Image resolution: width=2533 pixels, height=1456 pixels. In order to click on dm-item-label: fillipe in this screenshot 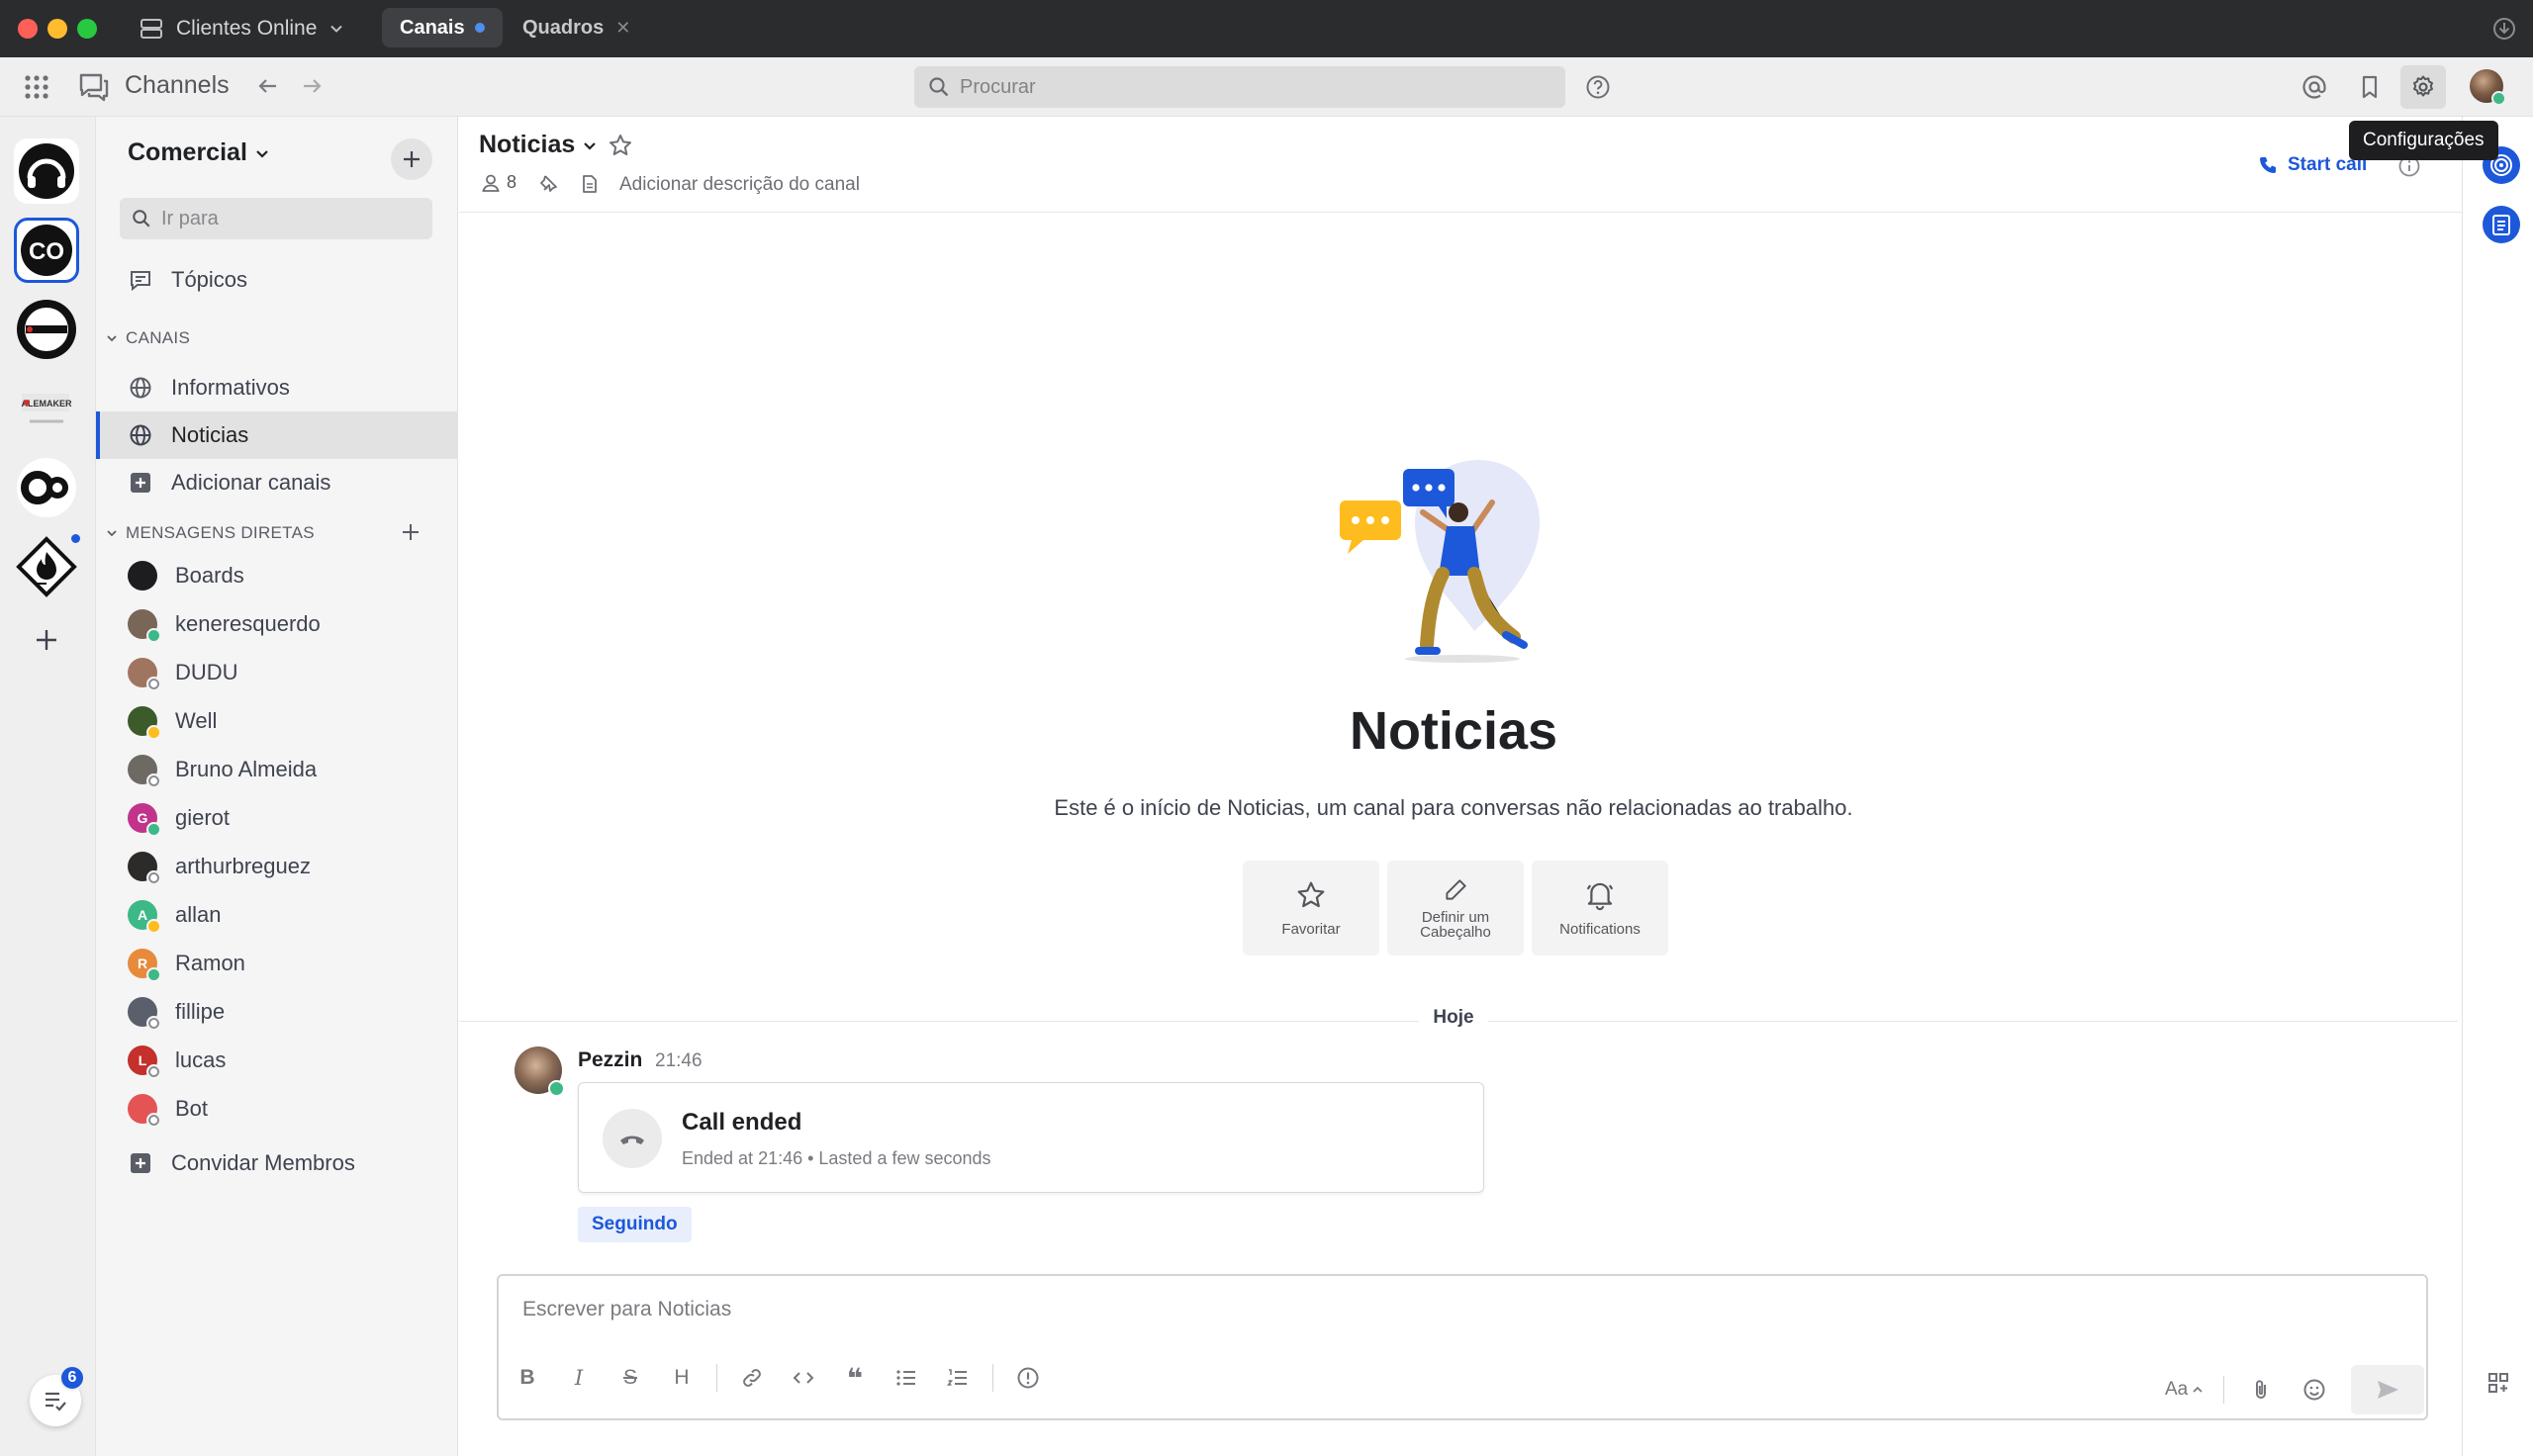, I will do `click(200, 1011)`.